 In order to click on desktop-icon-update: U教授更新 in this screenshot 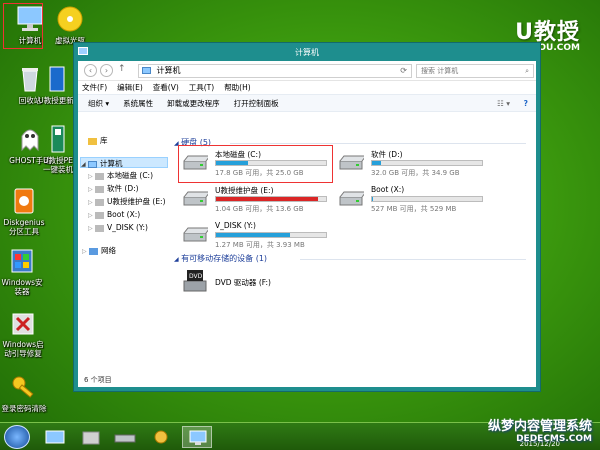, I will do `click(56, 84)`.